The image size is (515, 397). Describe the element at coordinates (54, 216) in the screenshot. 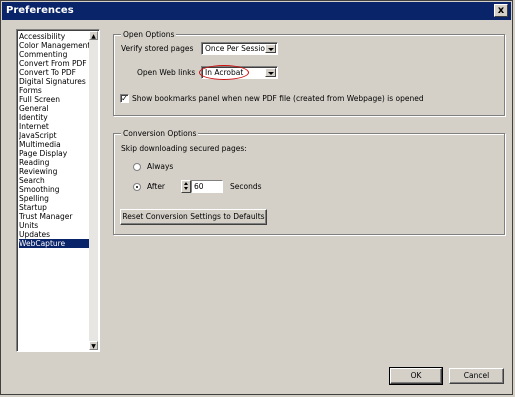

I see `sidebar-item-trust-manager: Trust Manager` at that location.